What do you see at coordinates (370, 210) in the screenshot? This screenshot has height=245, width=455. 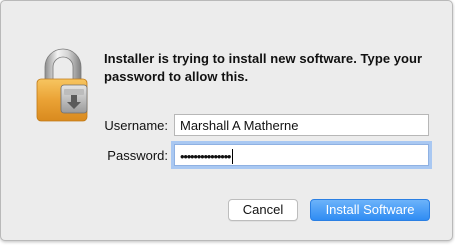 I see `install-software-button: Install Software` at bounding box center [370, 210].